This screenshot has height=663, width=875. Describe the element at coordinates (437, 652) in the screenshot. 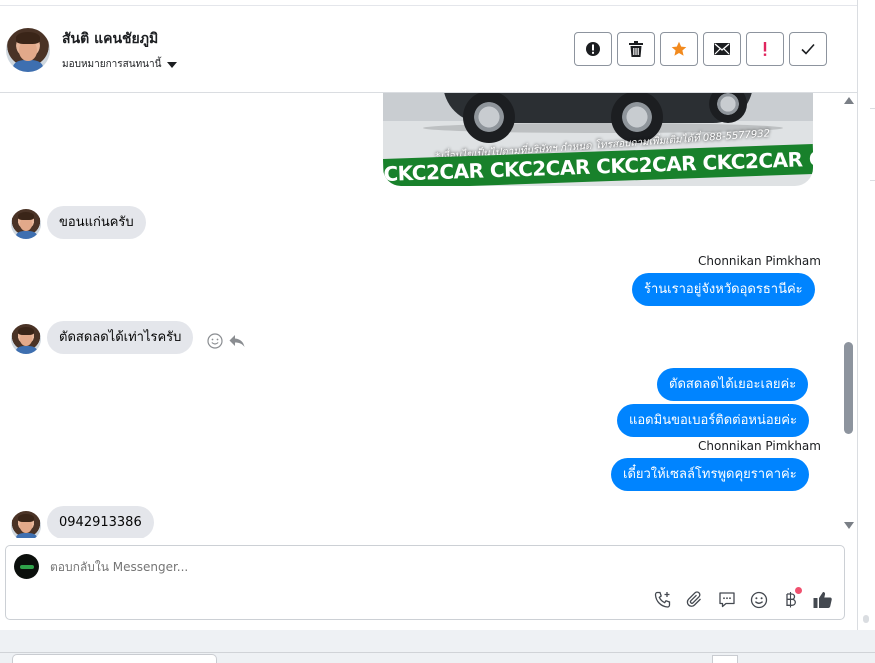

I see `bottom-divider` at that location.